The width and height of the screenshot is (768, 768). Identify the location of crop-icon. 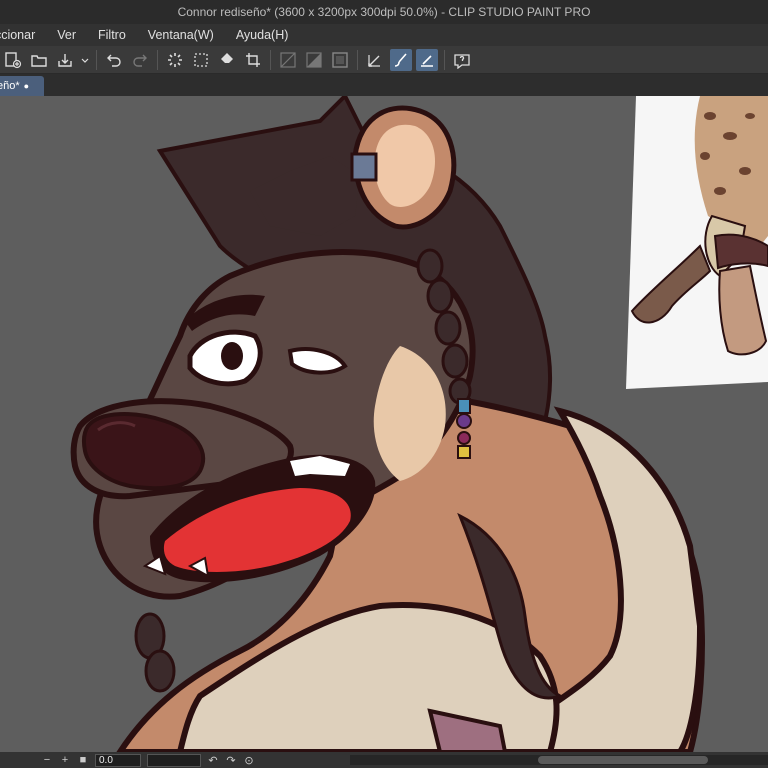
(253, 60).